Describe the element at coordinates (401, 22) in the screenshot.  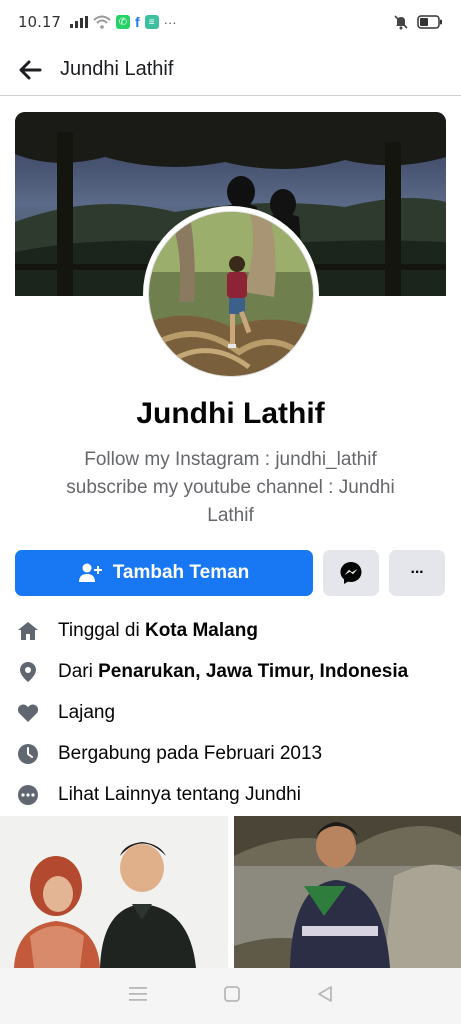
I see `mute-icon` at that location.